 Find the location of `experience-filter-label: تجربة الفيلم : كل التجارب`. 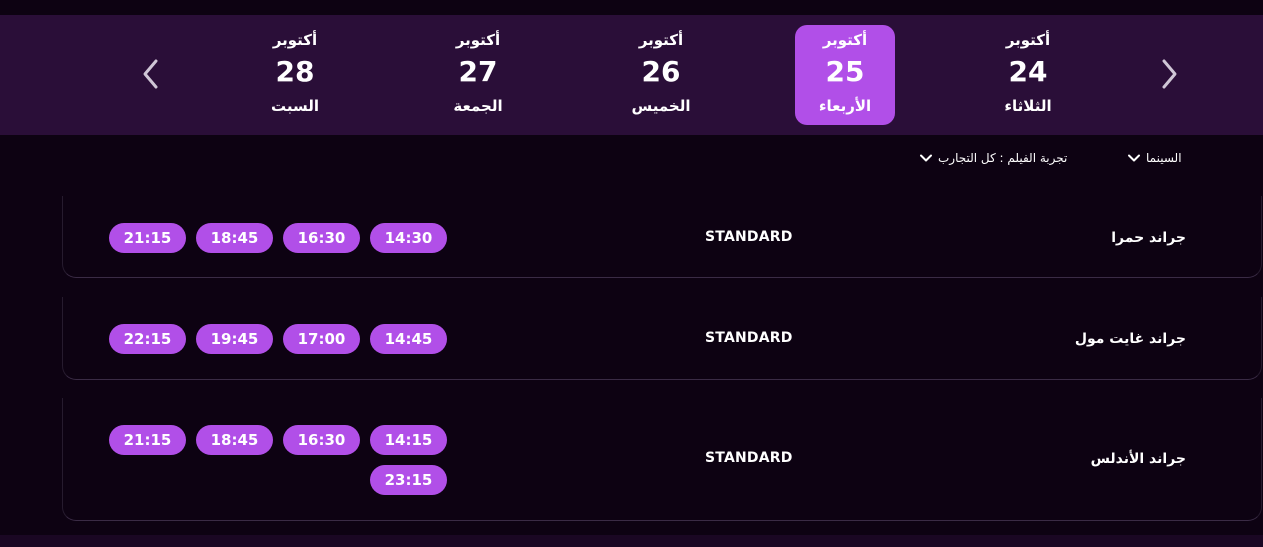

experience-filter-label: تجربة الفيلم : كل التجارب is located at coordinates (1003, 158).